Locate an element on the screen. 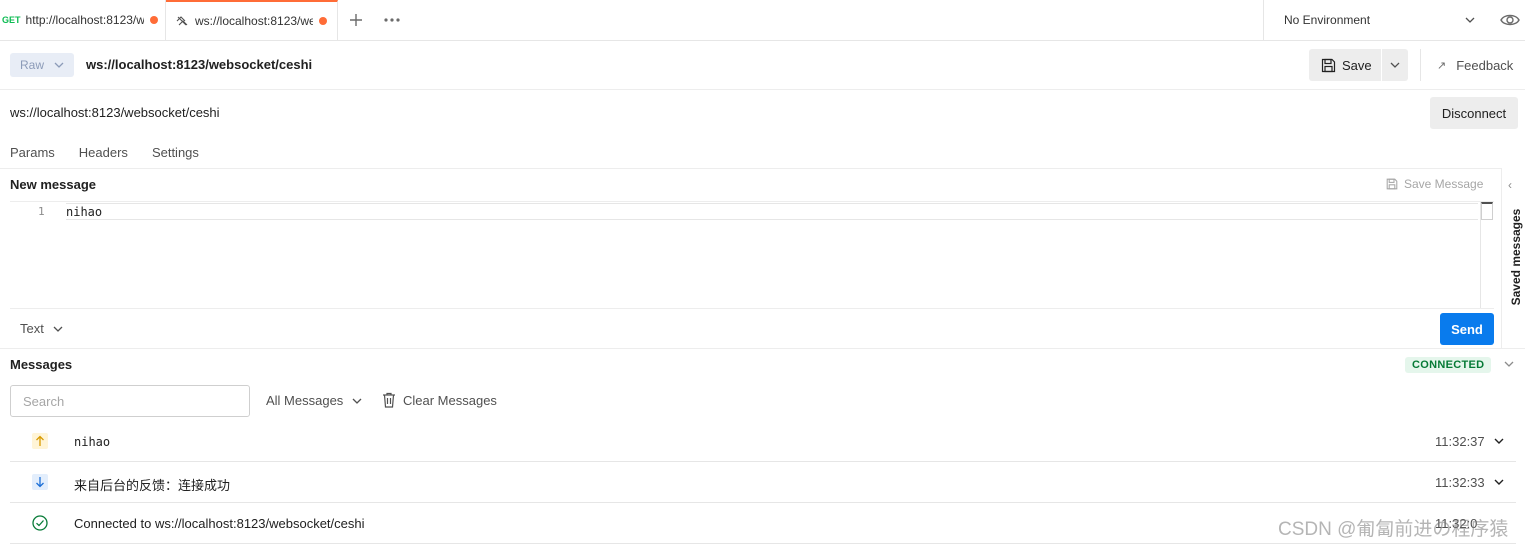 This screenshot has height=547, width=1525. more-icon is located at coordinates (392, 20).